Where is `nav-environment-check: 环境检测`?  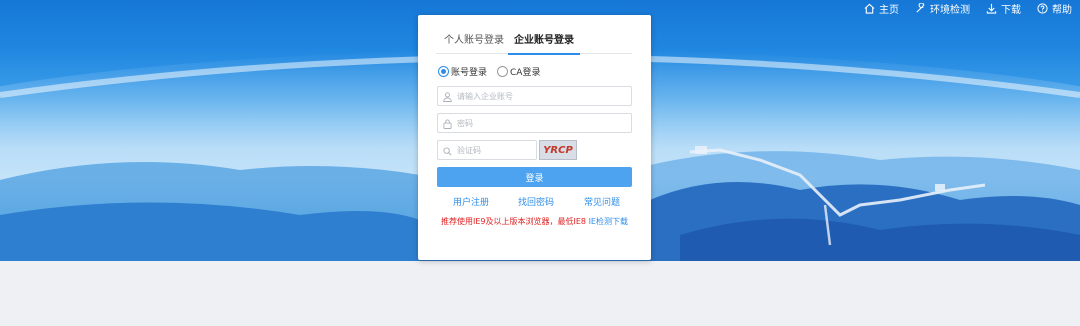 nav-environment-check: 环境检测 is located at coordinates (942, 8).